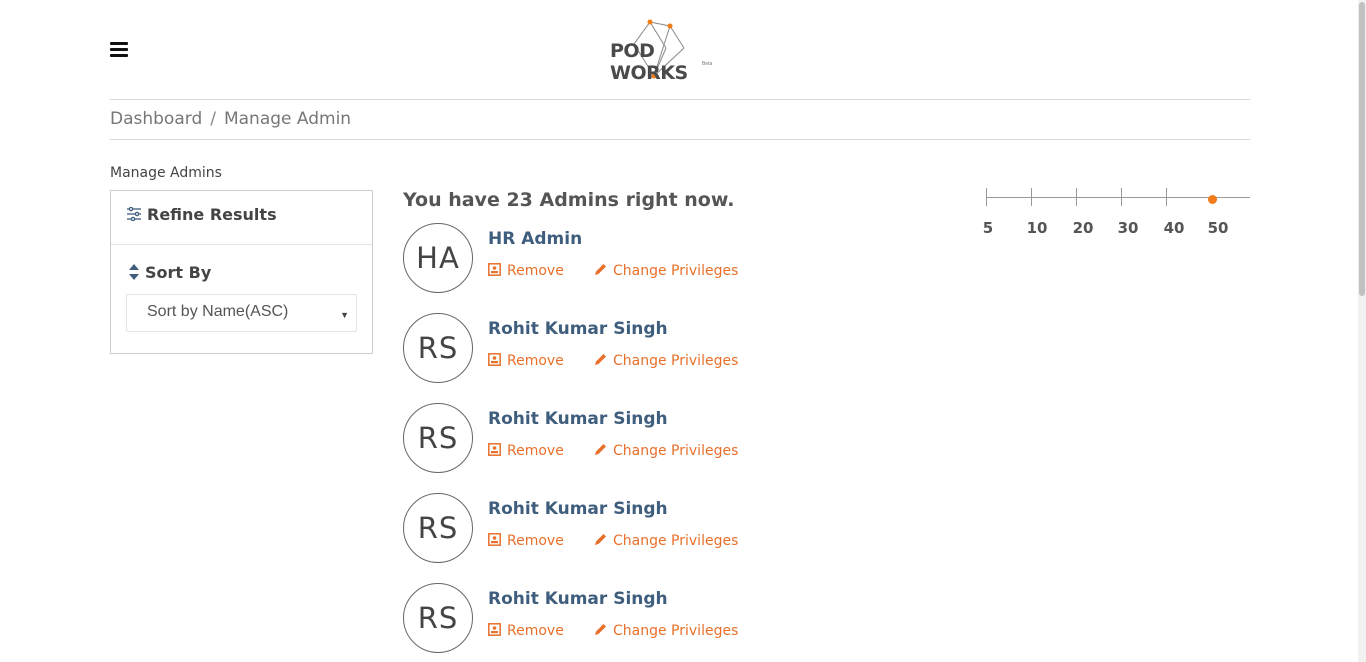 This screenshot has width=1366, height=662. I want to click on hamburger-menu-button, so click(119, 50).